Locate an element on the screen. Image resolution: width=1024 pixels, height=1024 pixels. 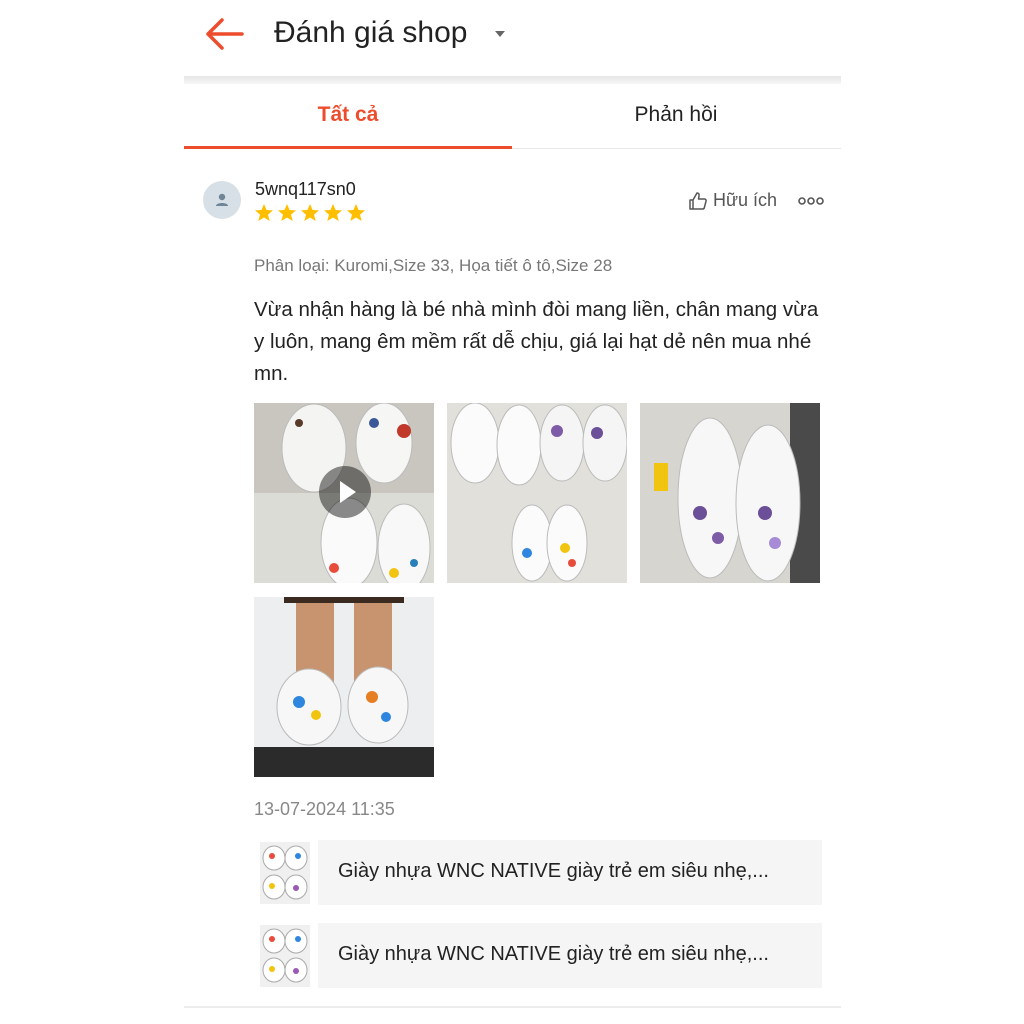
back-button is located at coordinates (224, 34).